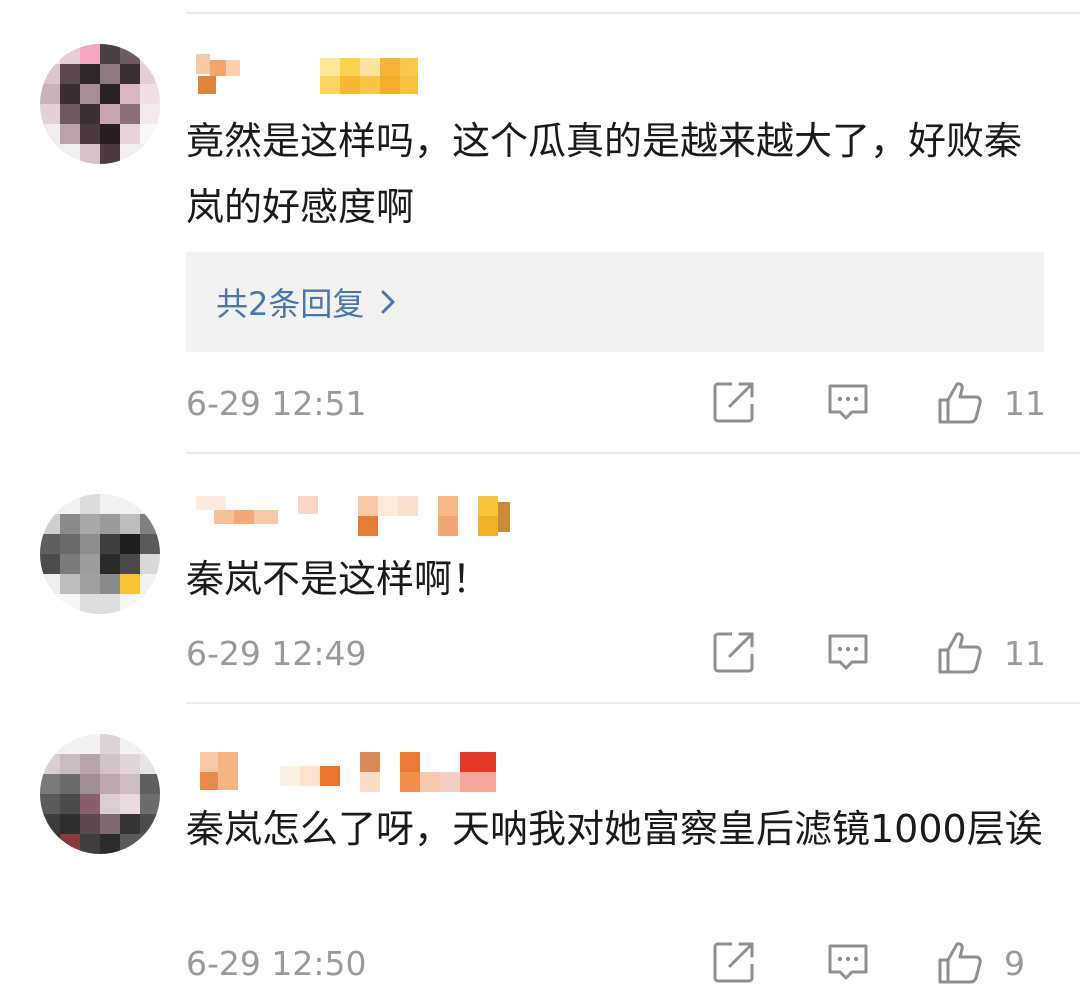  Describe the element at coordinates (604, 174) in the screenshot. I see `comment-text: 竟然是这样吗，这个瓜真的是越来越大了，好败秦岚的好感度啊` at that location.